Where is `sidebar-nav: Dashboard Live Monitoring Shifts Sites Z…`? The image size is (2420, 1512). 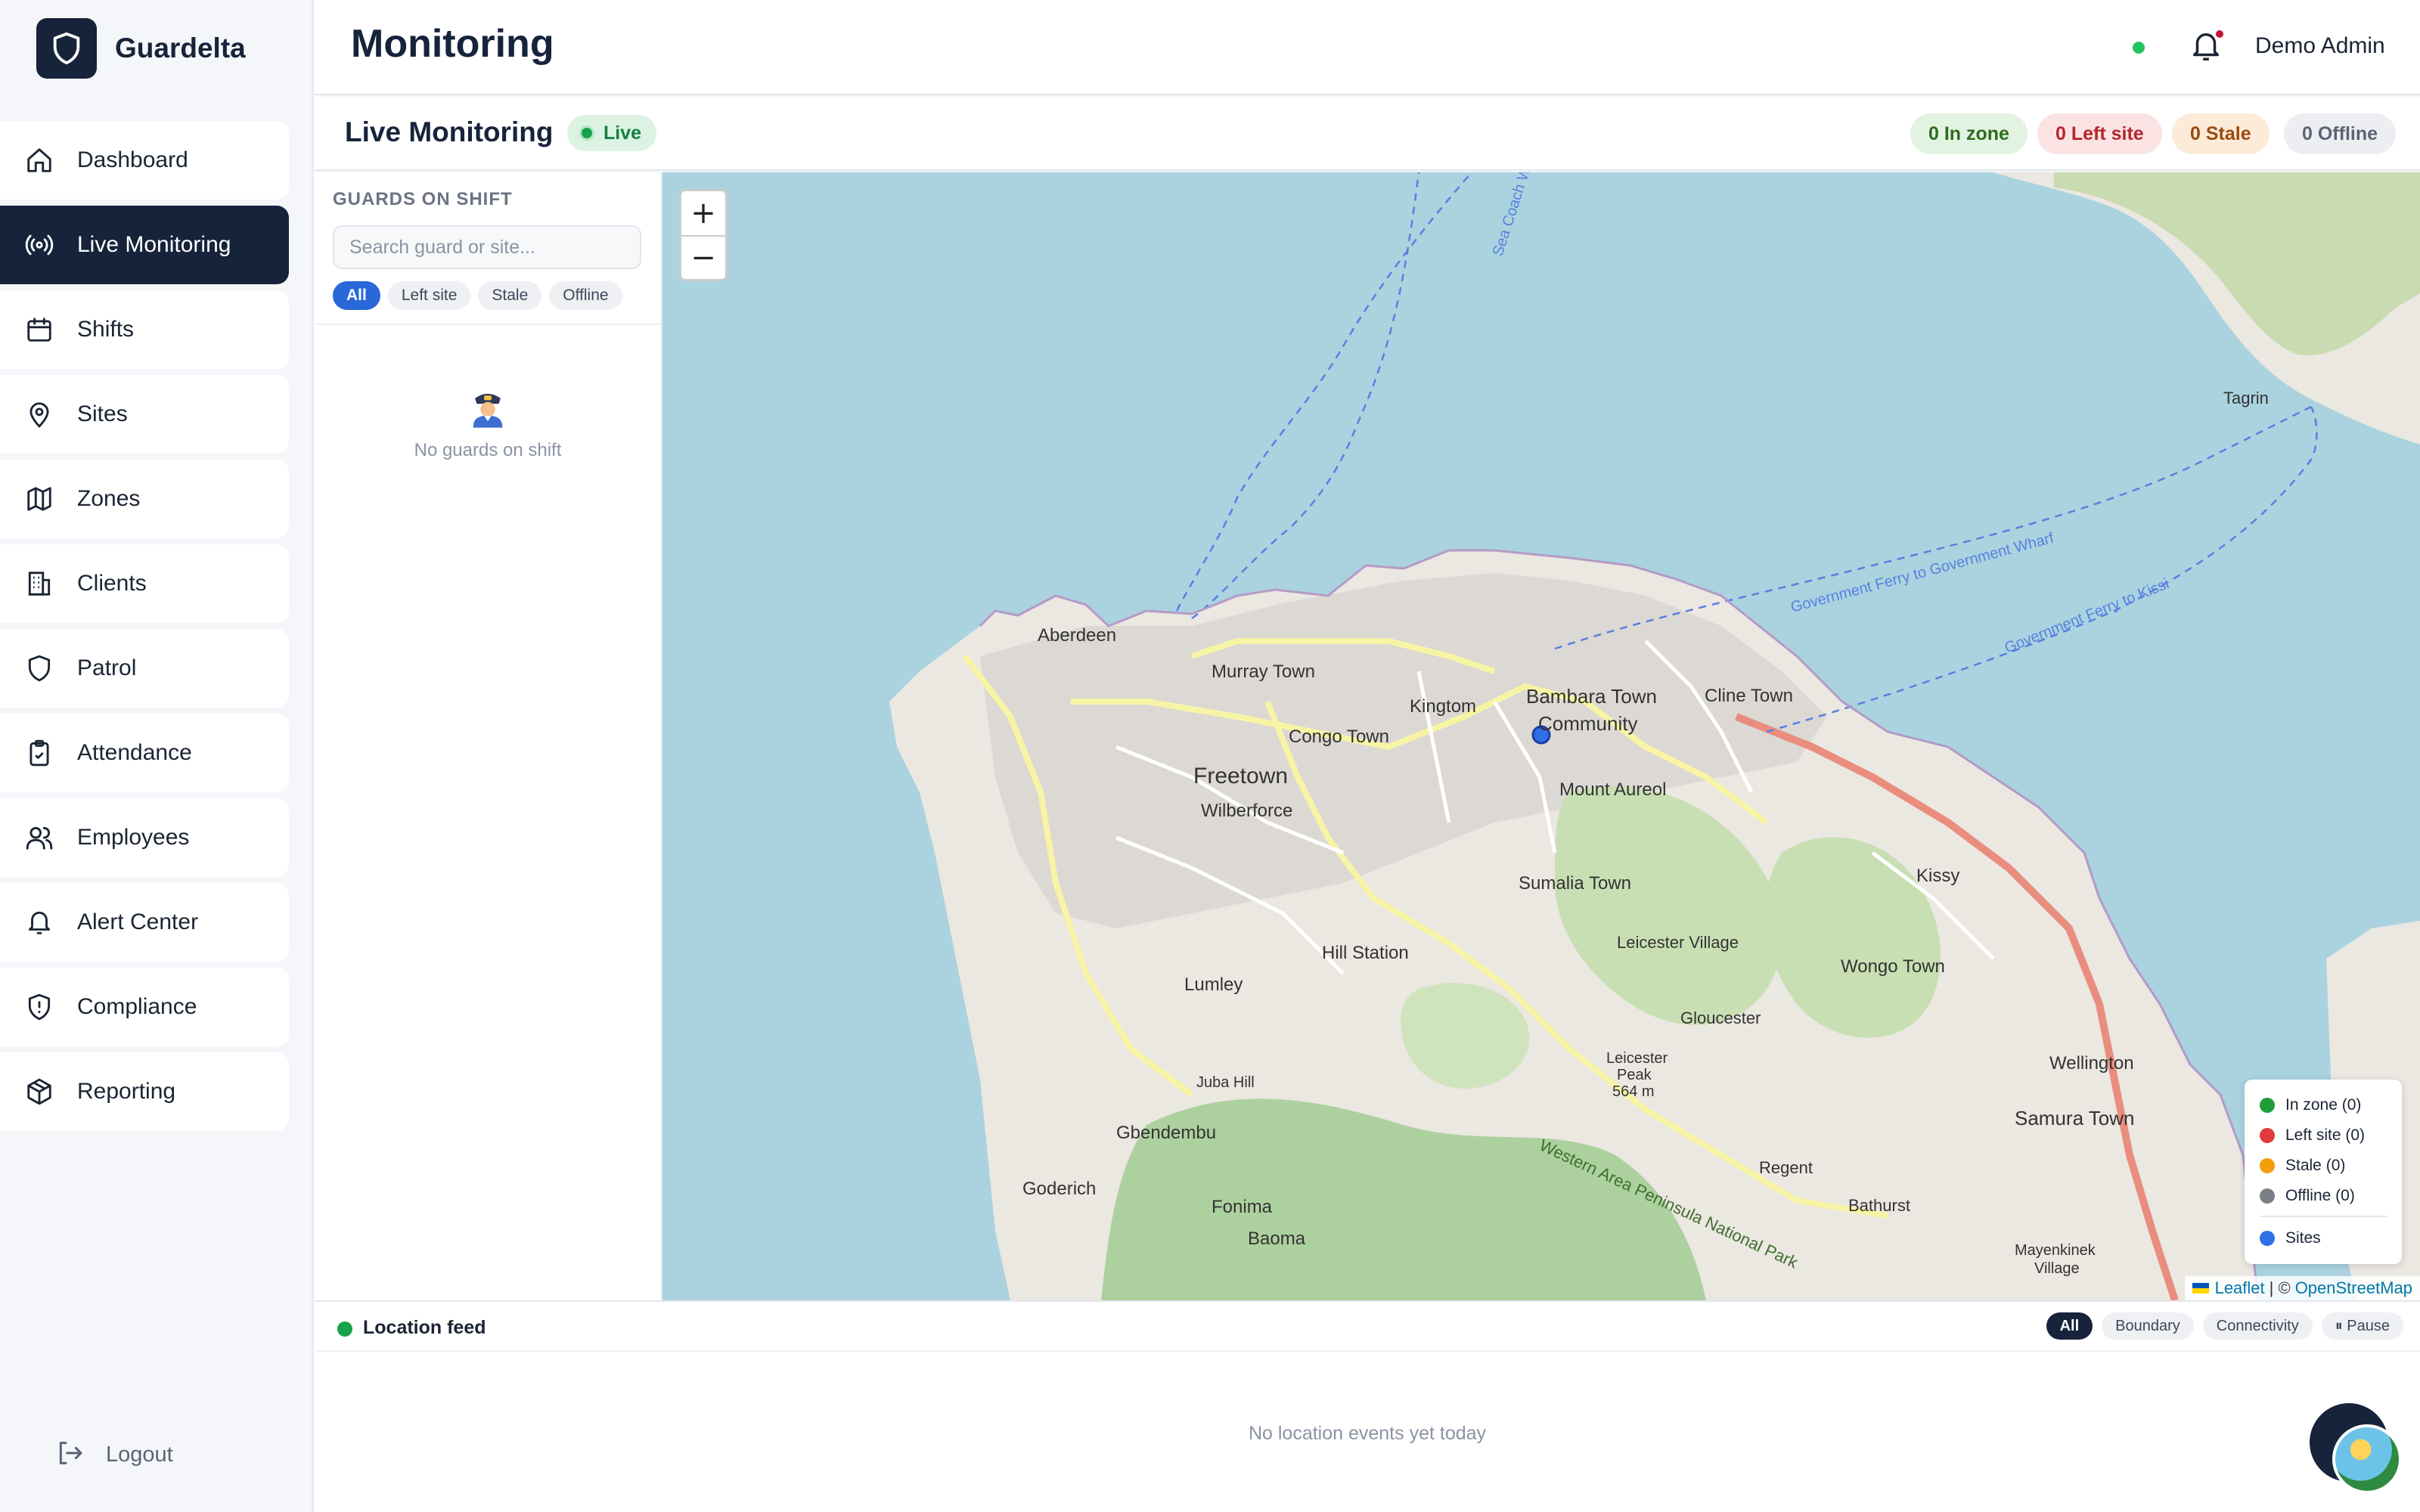 sidebar-nav: Dashboard Live Monitoring Shifts Sites Z… is located at coordinates (144, 629).